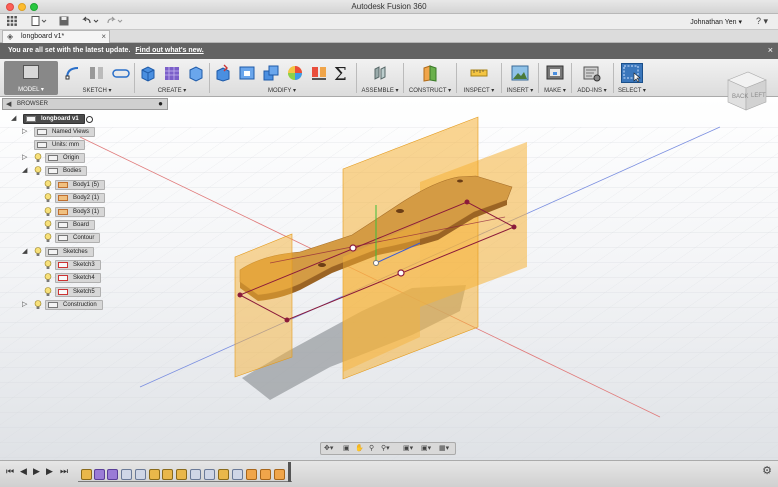 The image size is (778, 487). What do you see at coordinates (97, 73) in the screenshot?
I see `stop-sketch-icon` at bounding box center [97, 73].